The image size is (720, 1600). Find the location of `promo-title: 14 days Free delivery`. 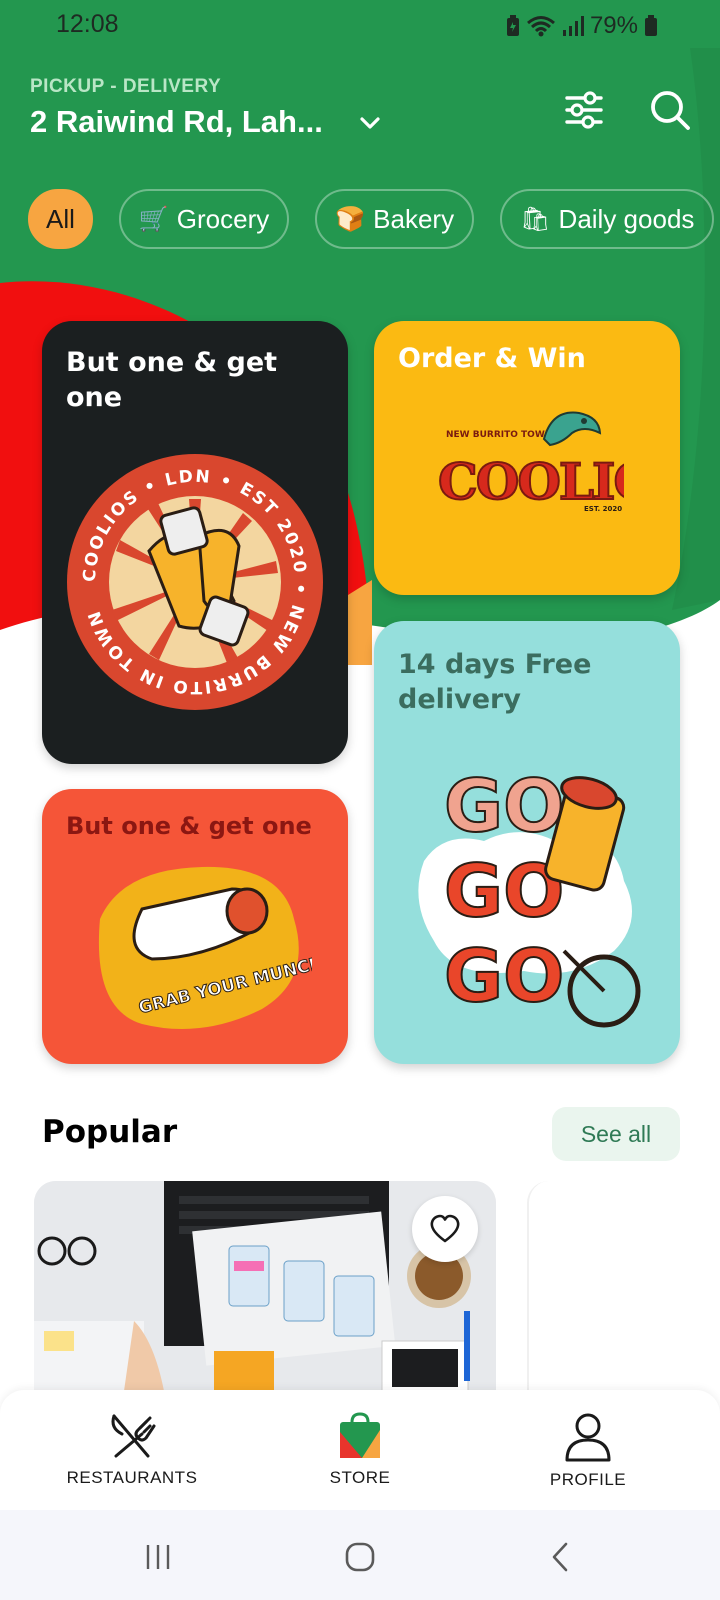

promo-title: 14 days Free delivery is located at coordinates (495, 682).